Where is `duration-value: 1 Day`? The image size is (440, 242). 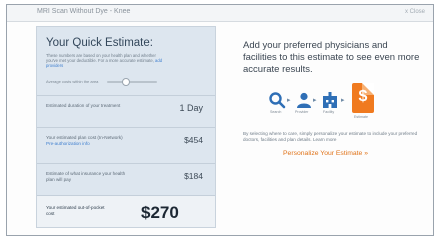
duration-value: 1 Day is located at coordinates (191, 108).